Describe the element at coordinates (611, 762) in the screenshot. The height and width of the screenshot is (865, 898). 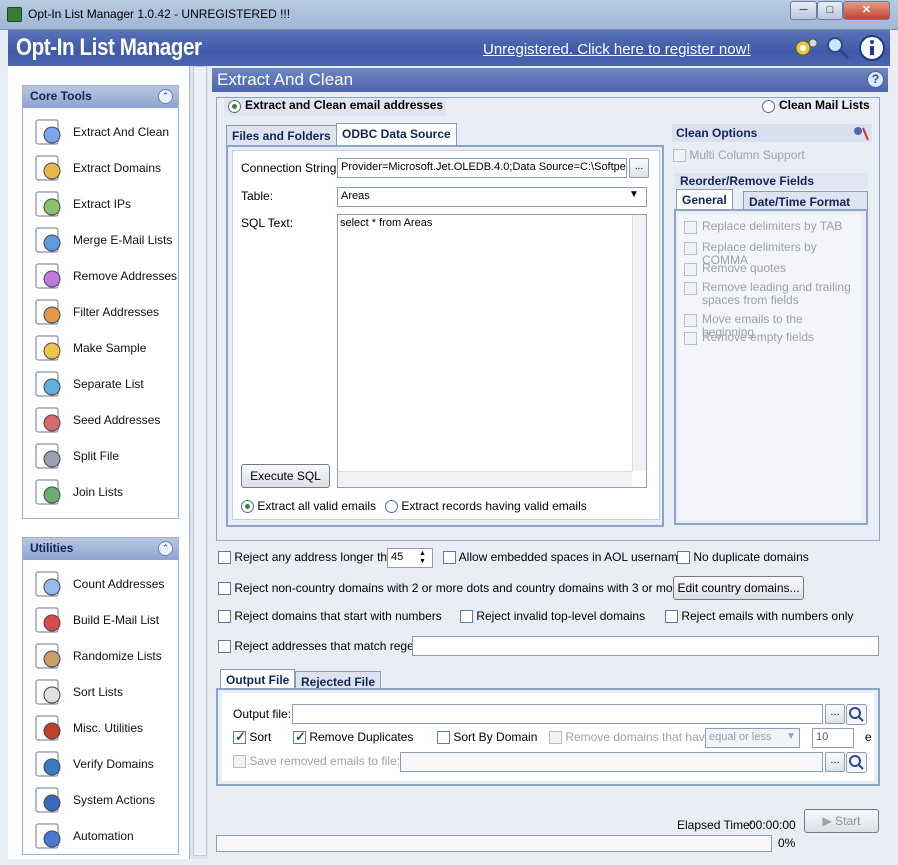
I see `save-removed-input` at that location.